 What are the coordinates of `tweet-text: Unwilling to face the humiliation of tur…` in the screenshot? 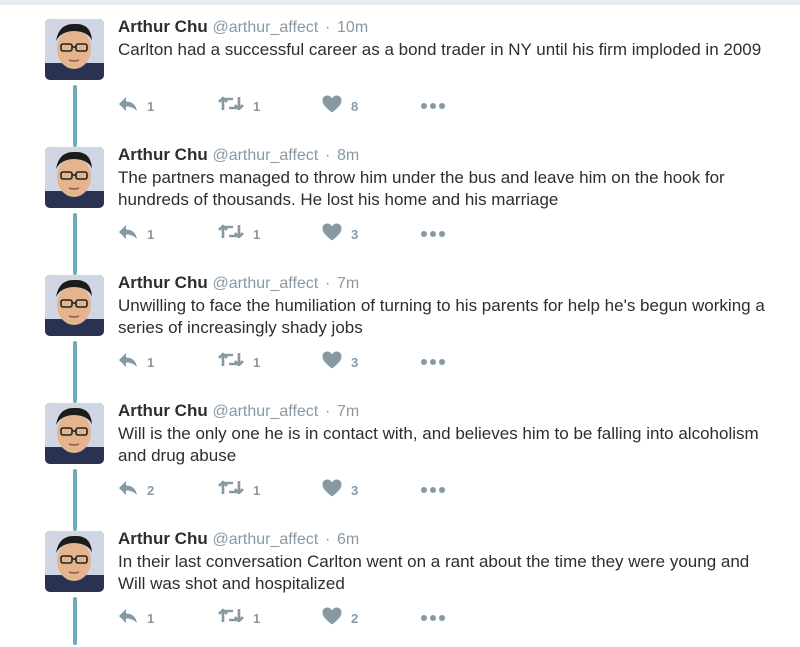 It's located at (441, 316).